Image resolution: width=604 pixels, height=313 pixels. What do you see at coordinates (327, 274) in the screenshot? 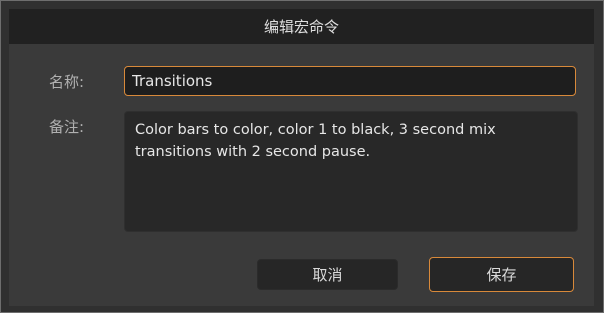
I see `cancel-button: 取消` at bounding box center [327, 274].